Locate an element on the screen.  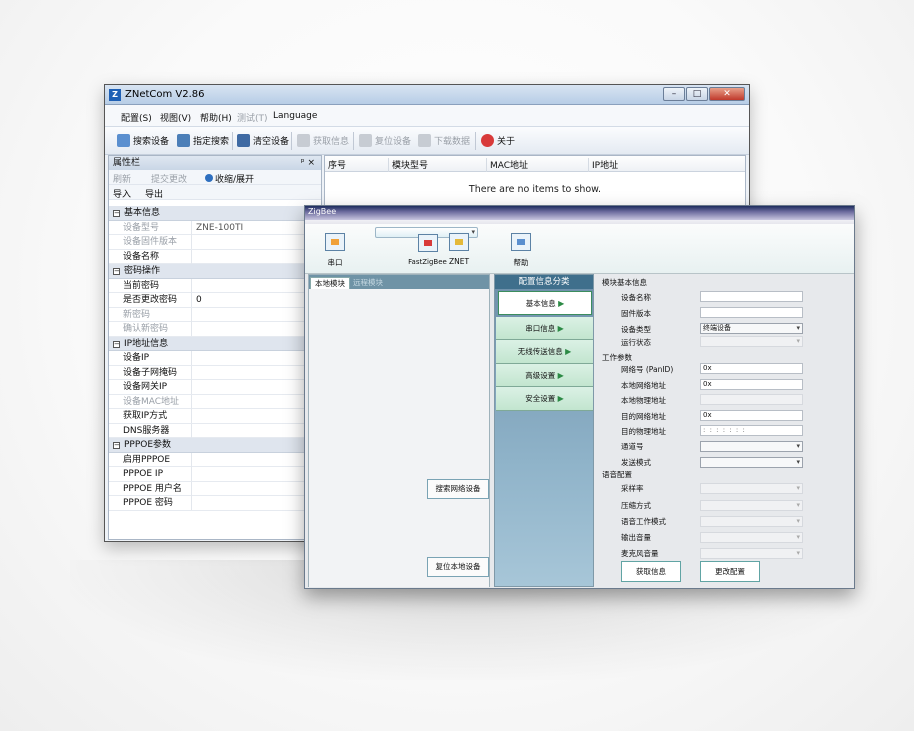
prop-row: 设备网关IP is located at coordinates (215, 387).